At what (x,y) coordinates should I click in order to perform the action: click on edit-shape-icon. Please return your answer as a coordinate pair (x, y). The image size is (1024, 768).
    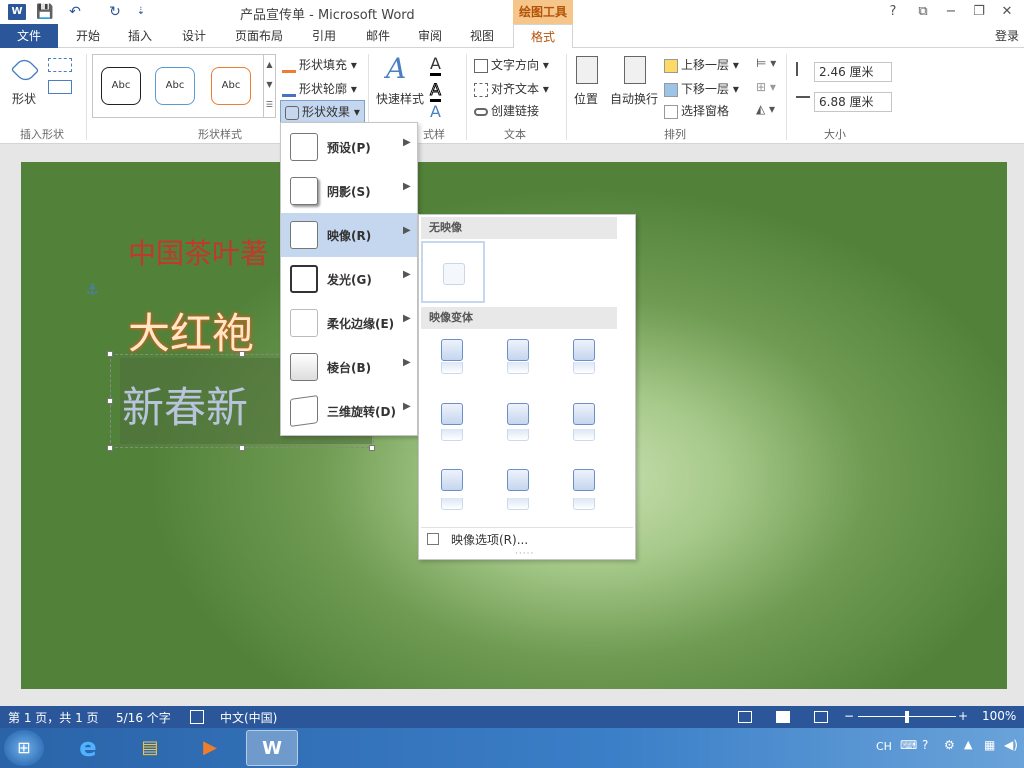
    Looking at the image, I should click on (60, 65).